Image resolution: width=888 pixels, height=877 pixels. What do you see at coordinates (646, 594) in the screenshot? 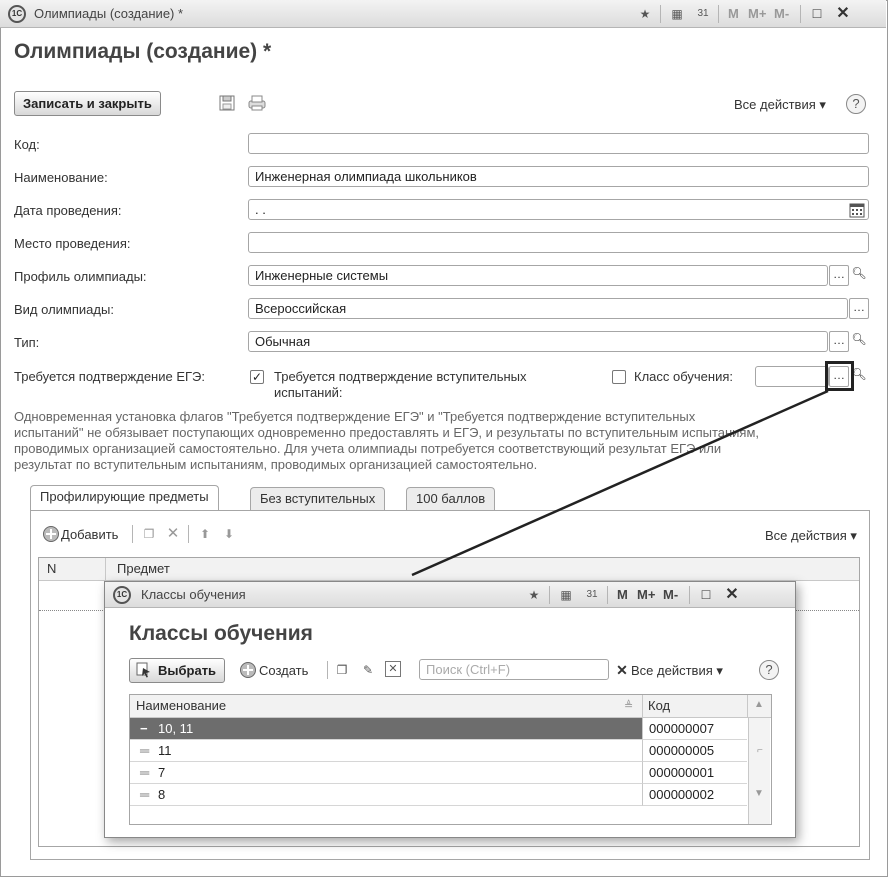
I see `memory-mplus-button: M+` at bounding box center [646, 594].